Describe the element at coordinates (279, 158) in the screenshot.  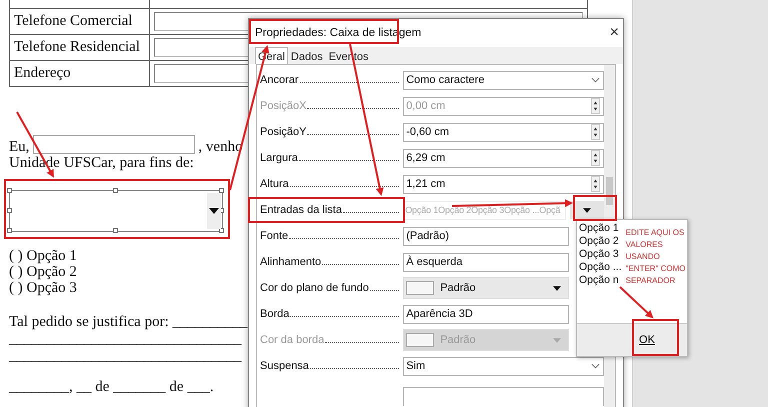
I see `property-label: Largura` at that location.